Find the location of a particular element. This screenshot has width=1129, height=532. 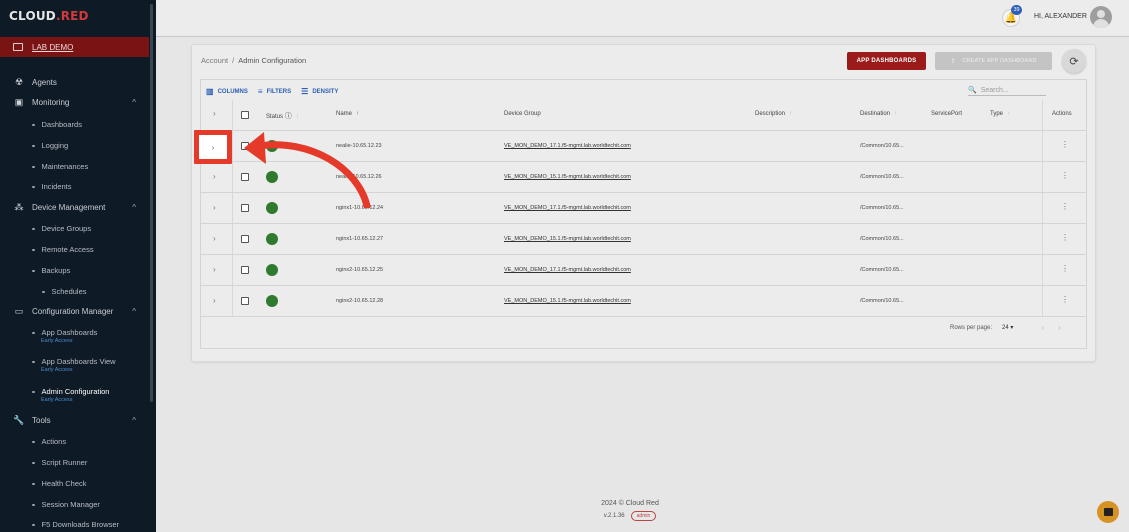

agents-icon: ☢ is located at coordinates (19, 81).